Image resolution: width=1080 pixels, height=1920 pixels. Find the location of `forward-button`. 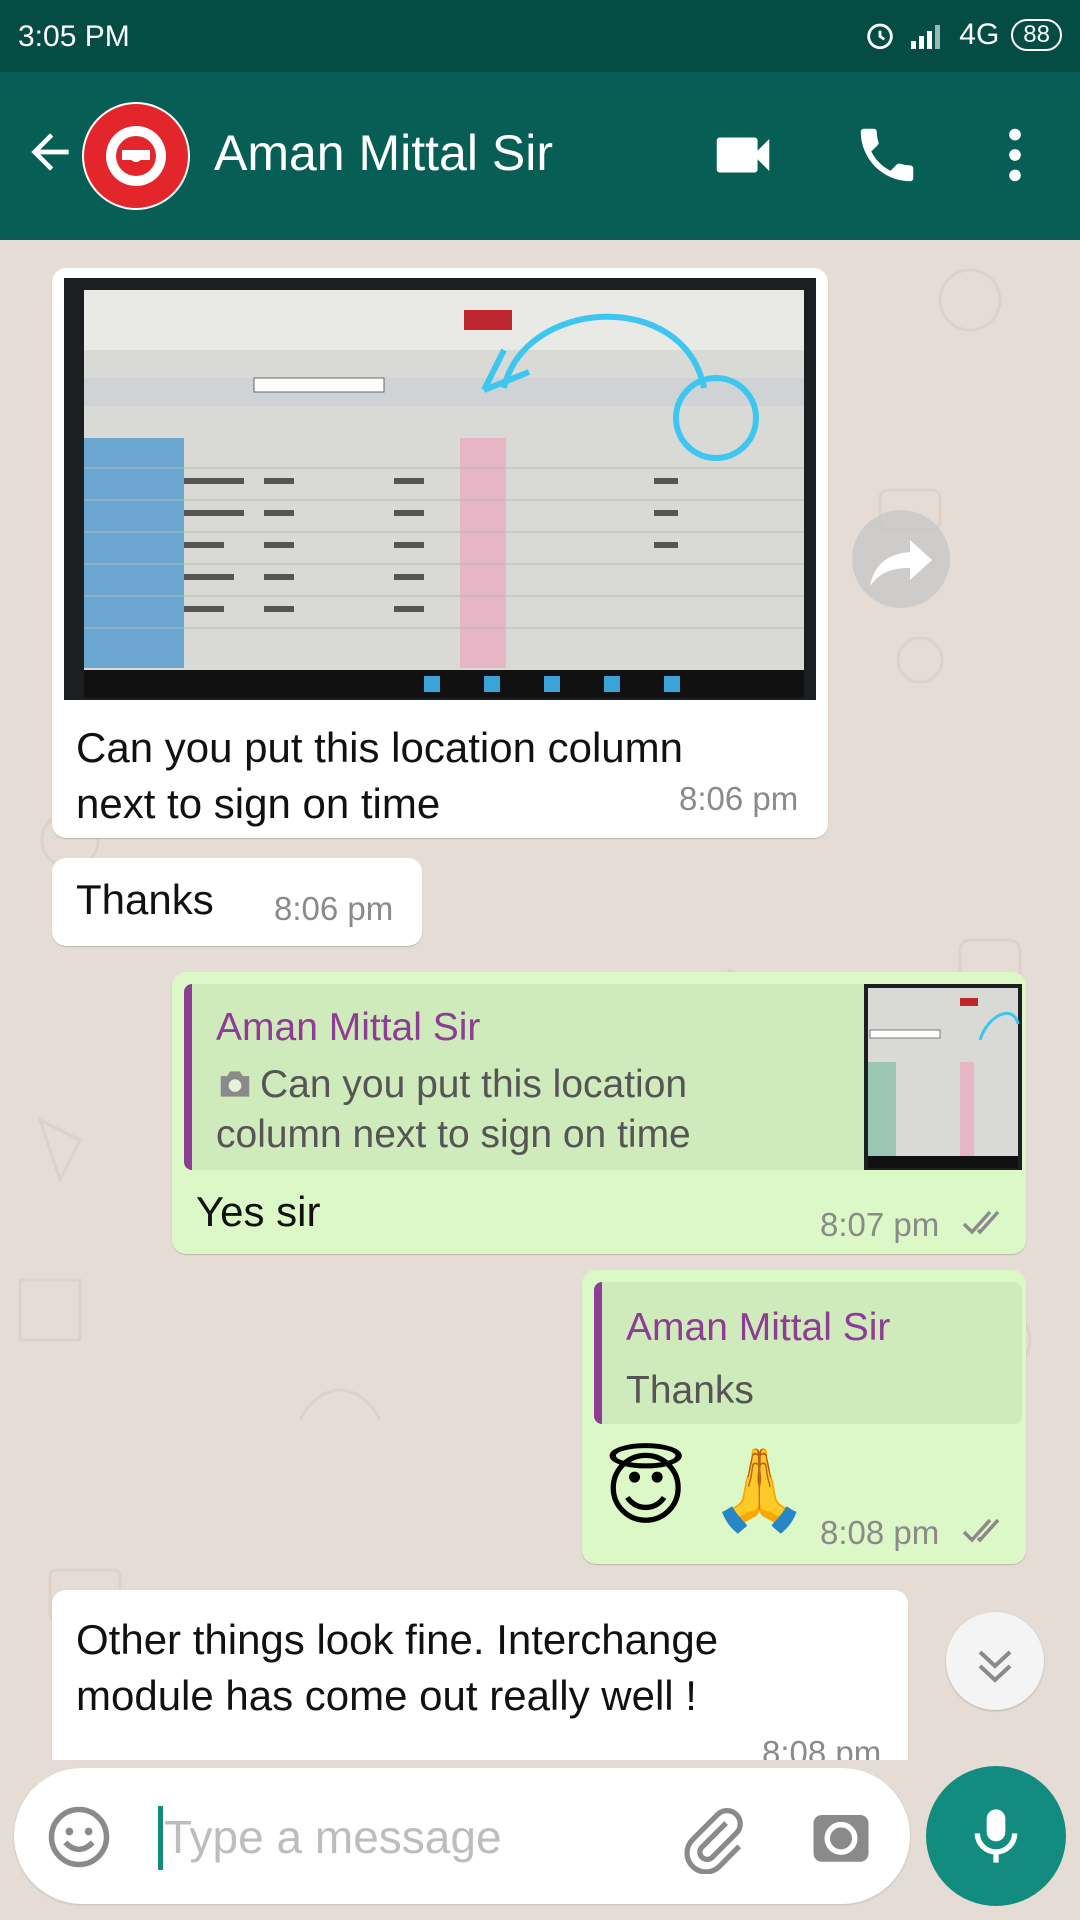

forward-button is located at coordinates (901, 559).